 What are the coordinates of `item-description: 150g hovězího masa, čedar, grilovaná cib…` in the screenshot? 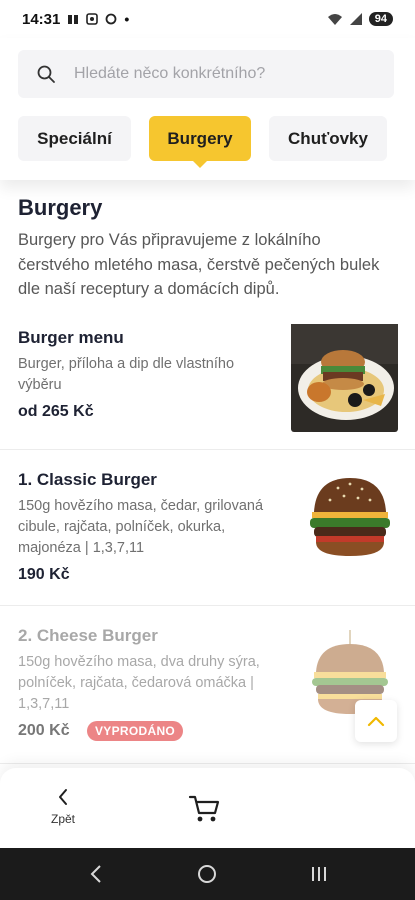 It's located at (141, 527).